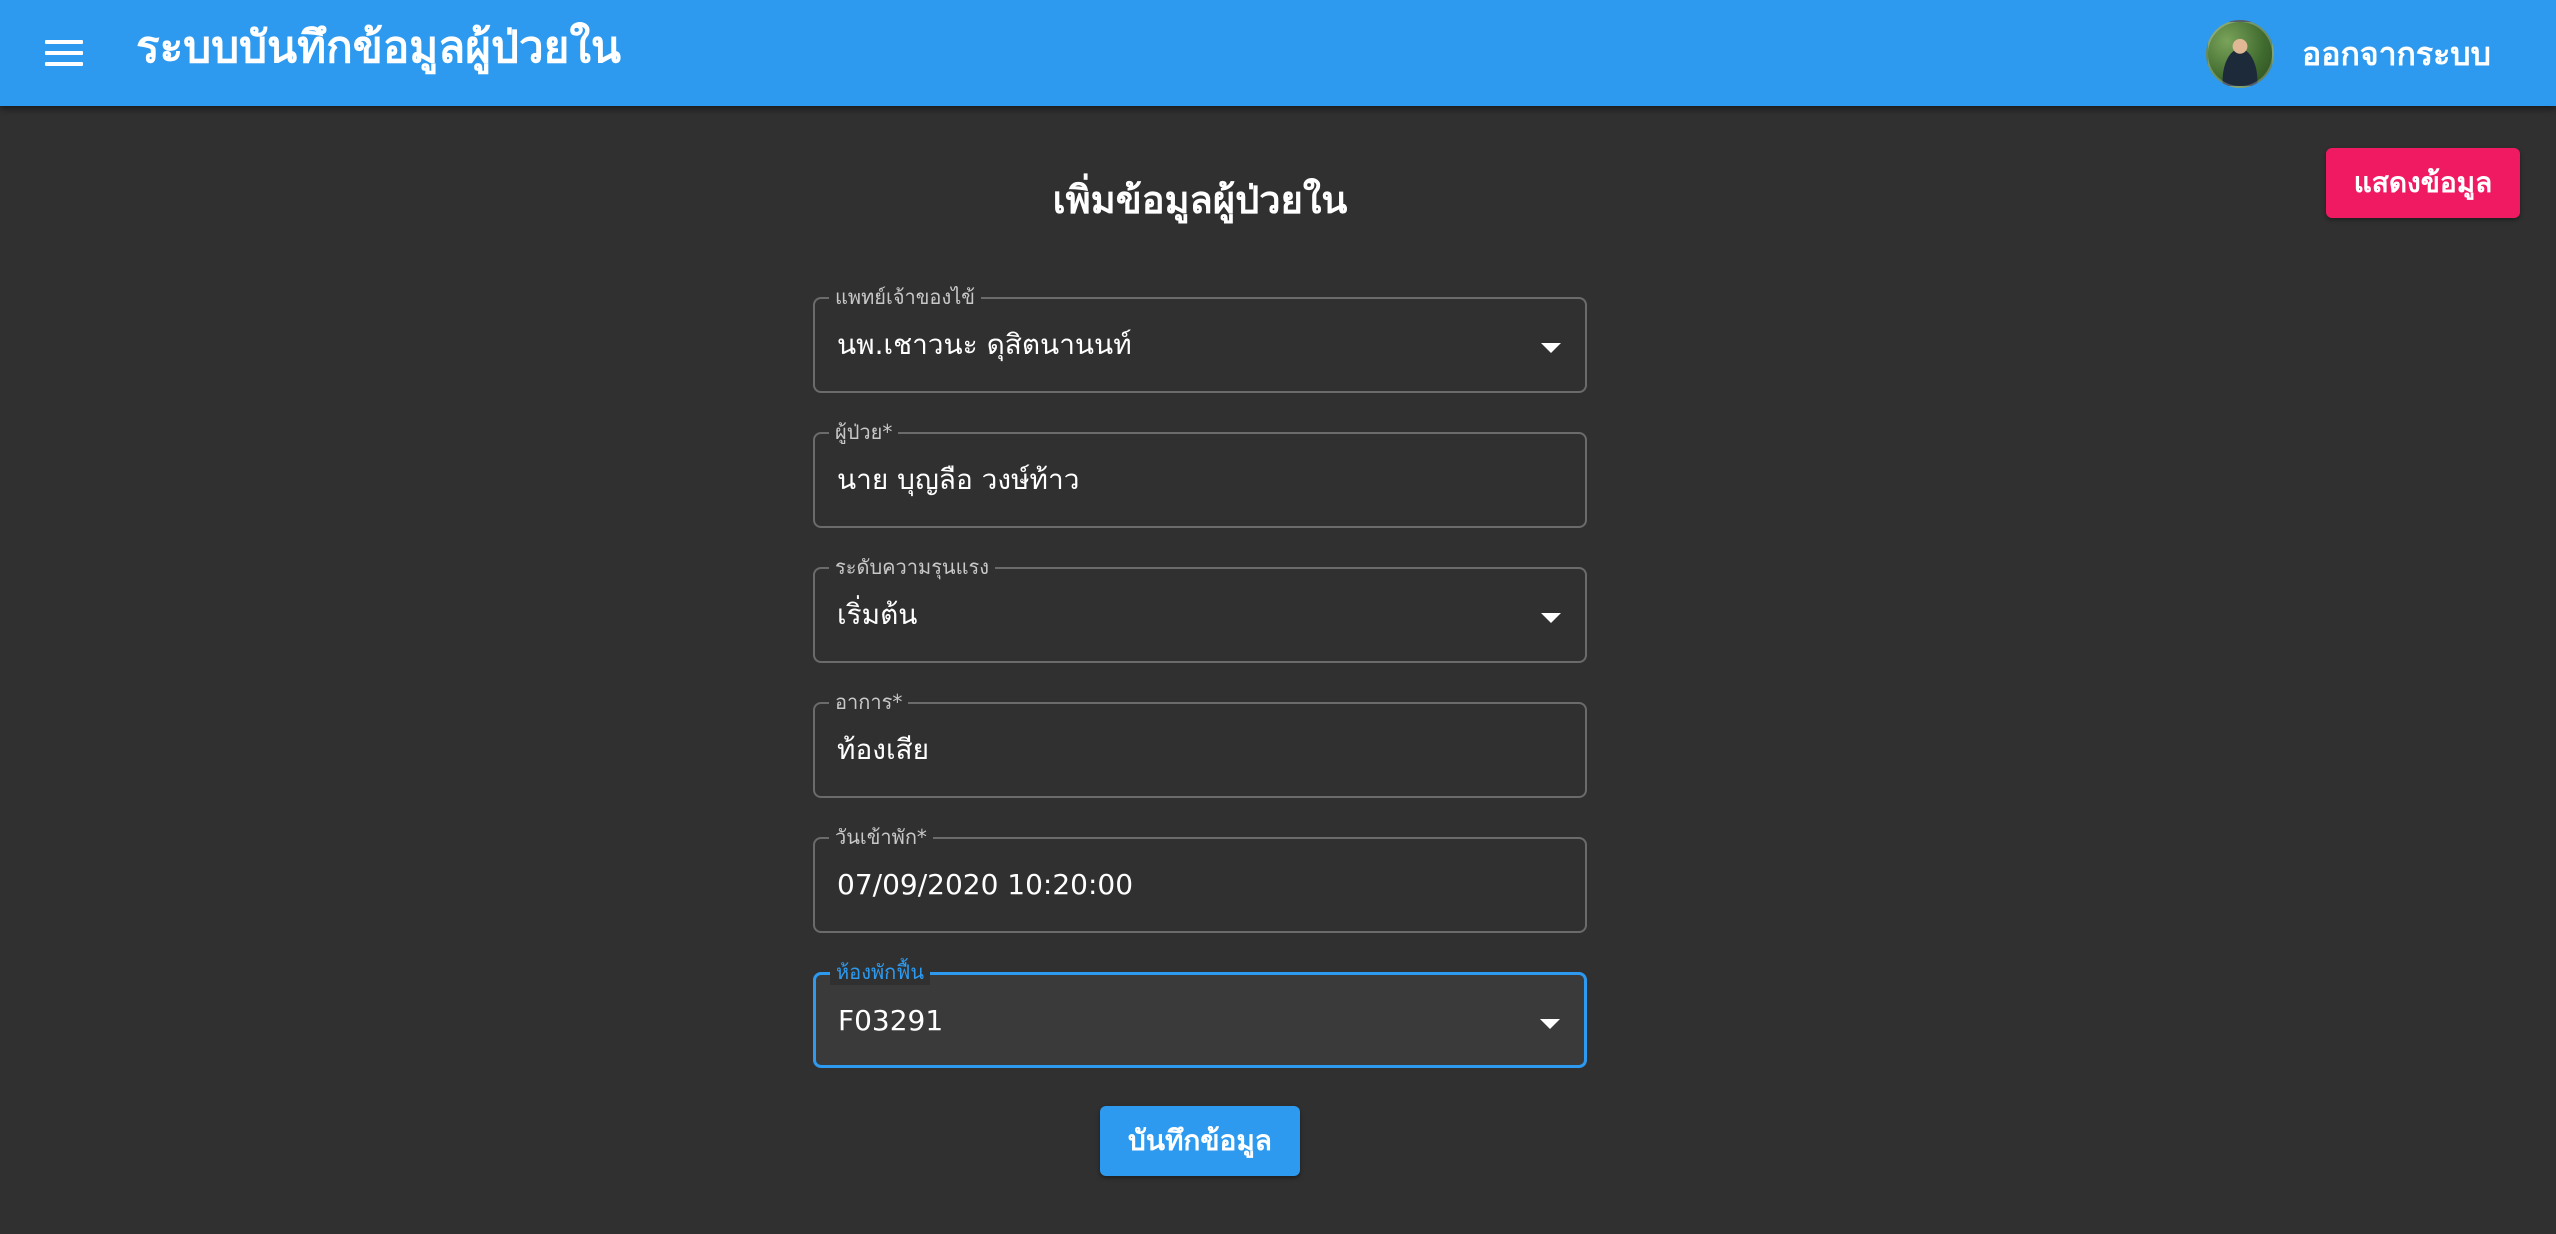 The width and height of the screenshot is (2556, 1234). I want to click on field-label: วันเข้าพัก*, so click(881, 837).